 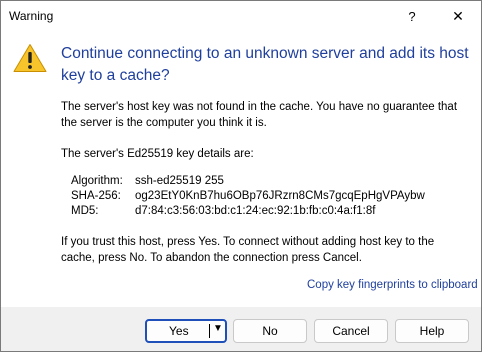 I want to click on window-title: Warning, so click(x=31, y=16).